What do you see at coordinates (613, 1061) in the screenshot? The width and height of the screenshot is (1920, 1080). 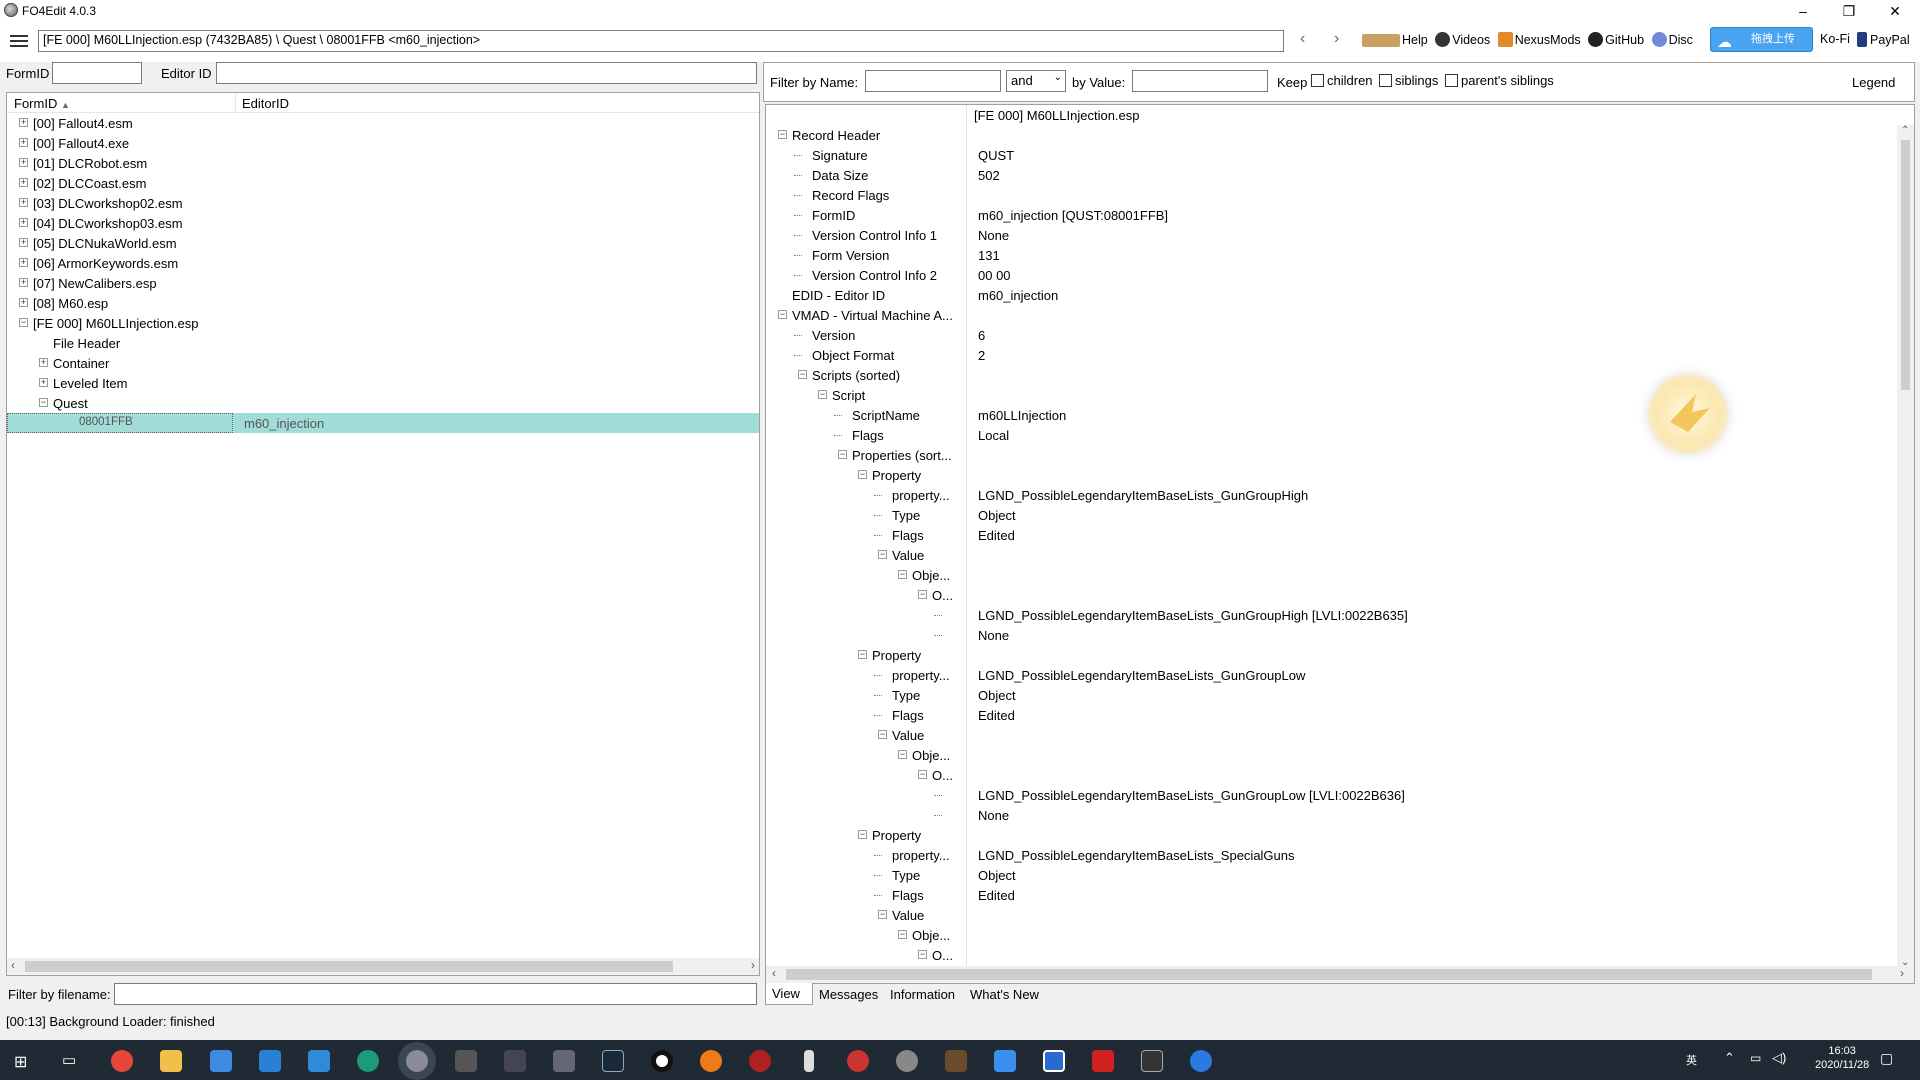 I see `steam-icon` at bounding box center [613, 1061].